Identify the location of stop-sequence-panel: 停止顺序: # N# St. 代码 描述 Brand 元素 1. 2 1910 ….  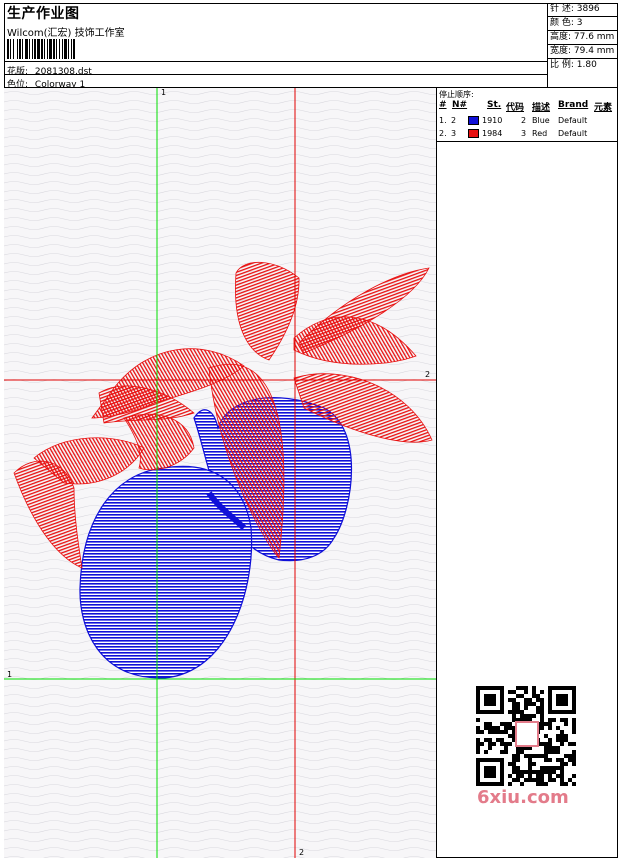
(527, 115).